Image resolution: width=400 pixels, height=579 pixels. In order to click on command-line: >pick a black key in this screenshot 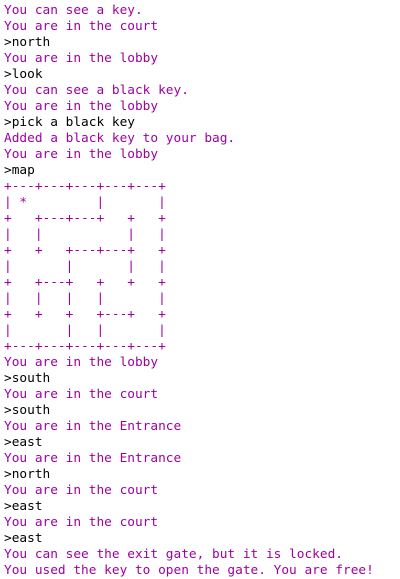, I will do `click(69, 122)`.